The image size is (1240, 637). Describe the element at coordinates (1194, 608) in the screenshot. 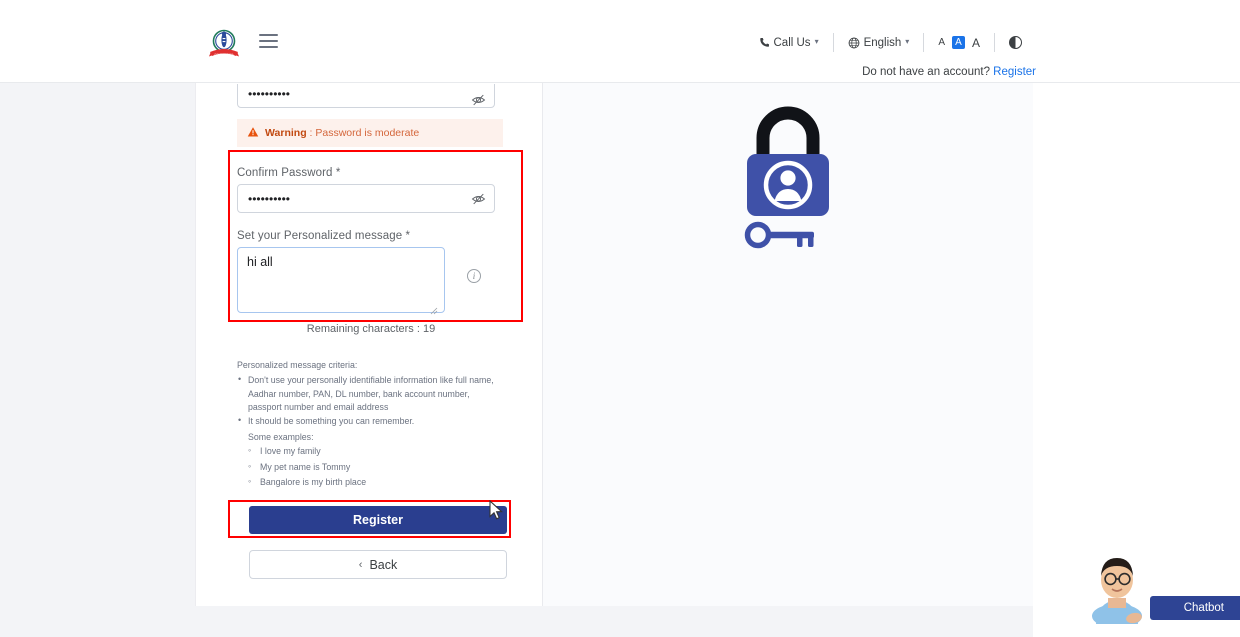

I see `chatbot-label: Chatbot` at that location.